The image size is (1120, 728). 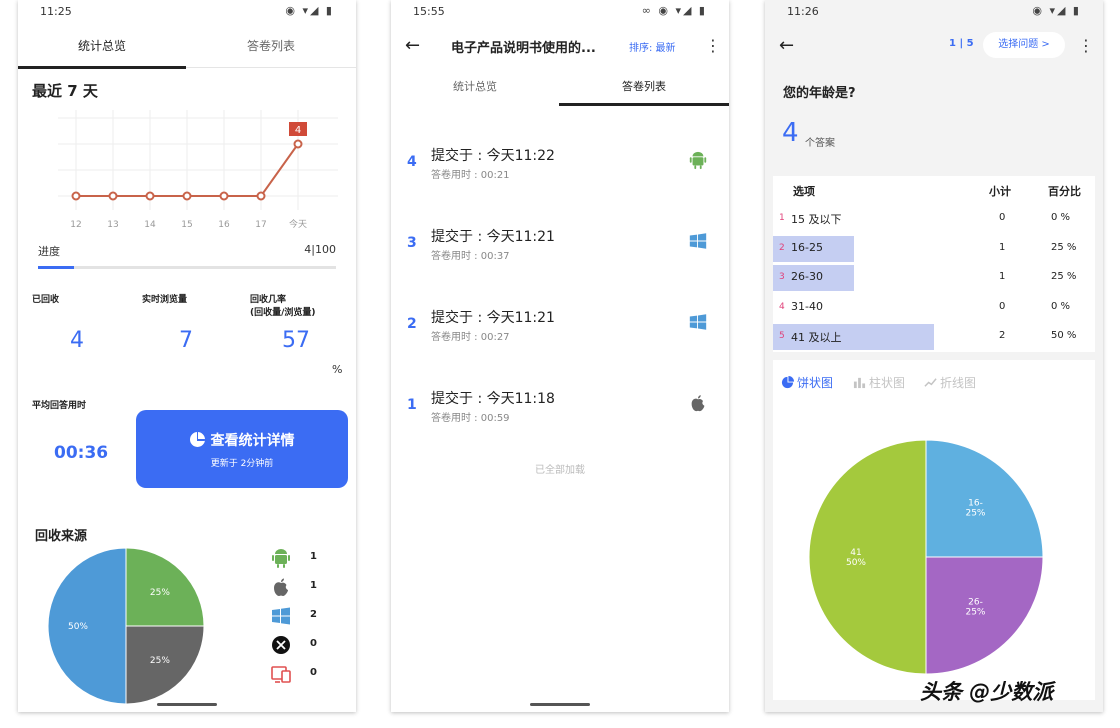 I want to click on tab-bar: 统计总览 答卷列表, so click(x=187, y=46).